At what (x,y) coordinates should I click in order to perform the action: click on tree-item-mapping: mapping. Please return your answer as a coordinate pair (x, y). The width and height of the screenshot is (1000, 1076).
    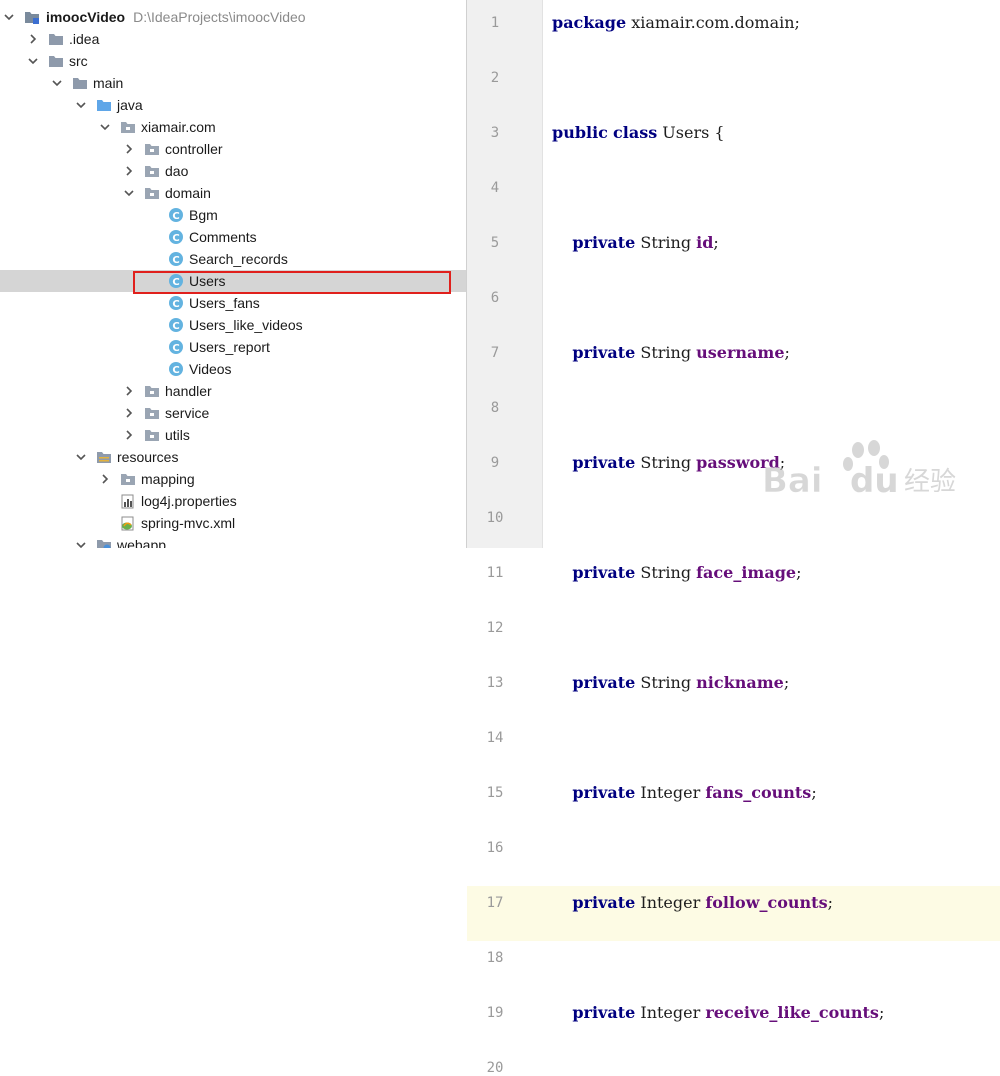
    Looking at the image, I should click on (233, 479).